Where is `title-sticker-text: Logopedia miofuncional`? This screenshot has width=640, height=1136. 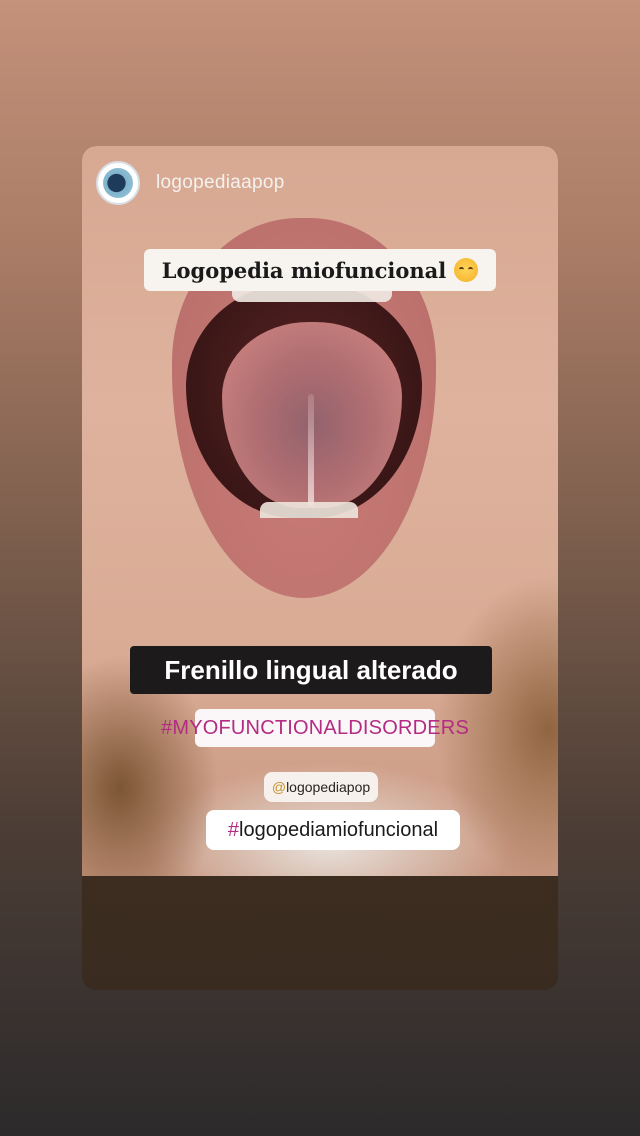
title-sticker-text: Logopedia miofuncional is located at coordinates (304, 270).